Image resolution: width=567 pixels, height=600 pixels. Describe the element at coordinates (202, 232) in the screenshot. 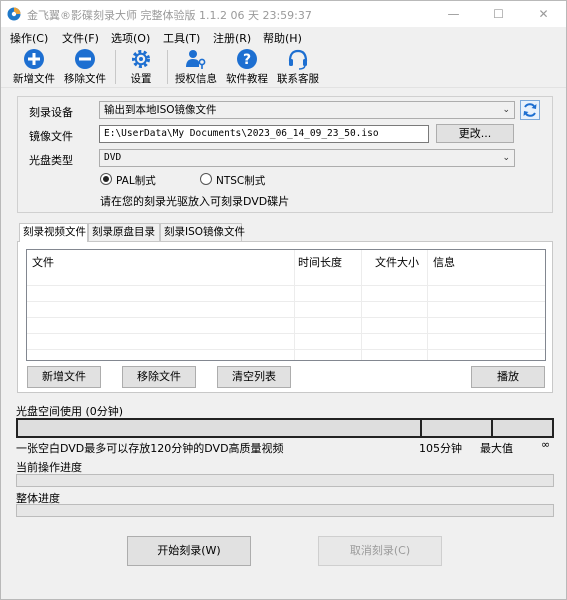

I see `tab-burn-iso: 刻录ISO镜像文件` at that location.